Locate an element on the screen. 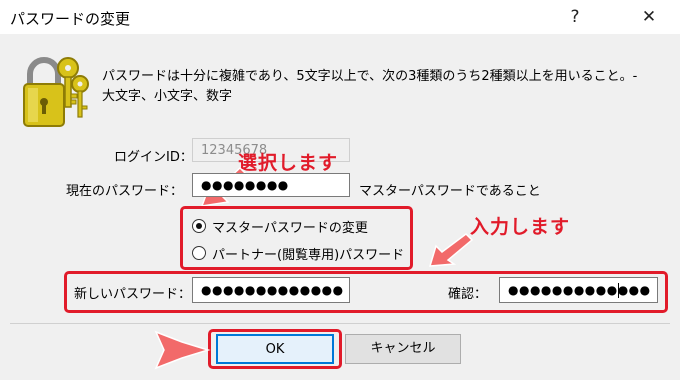  help-button: ? is located at coordinates (575, 17).